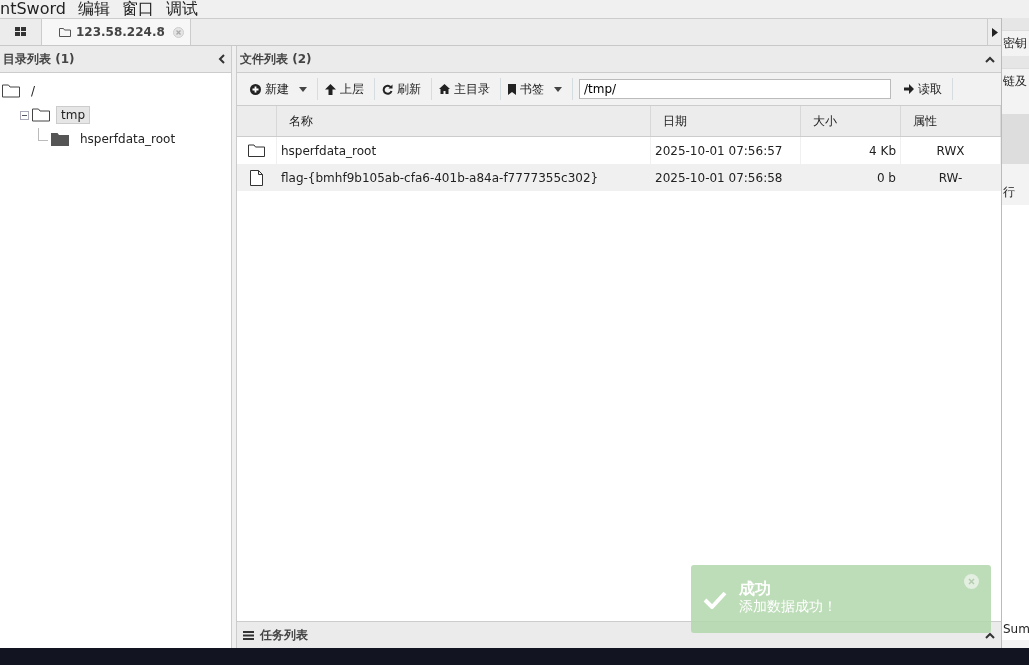 The width and height of the screenshot is (1029, 665). Describe the element at coordinates (93, 9) in the screenshot. I see `menu-item: 编辑` at that location.